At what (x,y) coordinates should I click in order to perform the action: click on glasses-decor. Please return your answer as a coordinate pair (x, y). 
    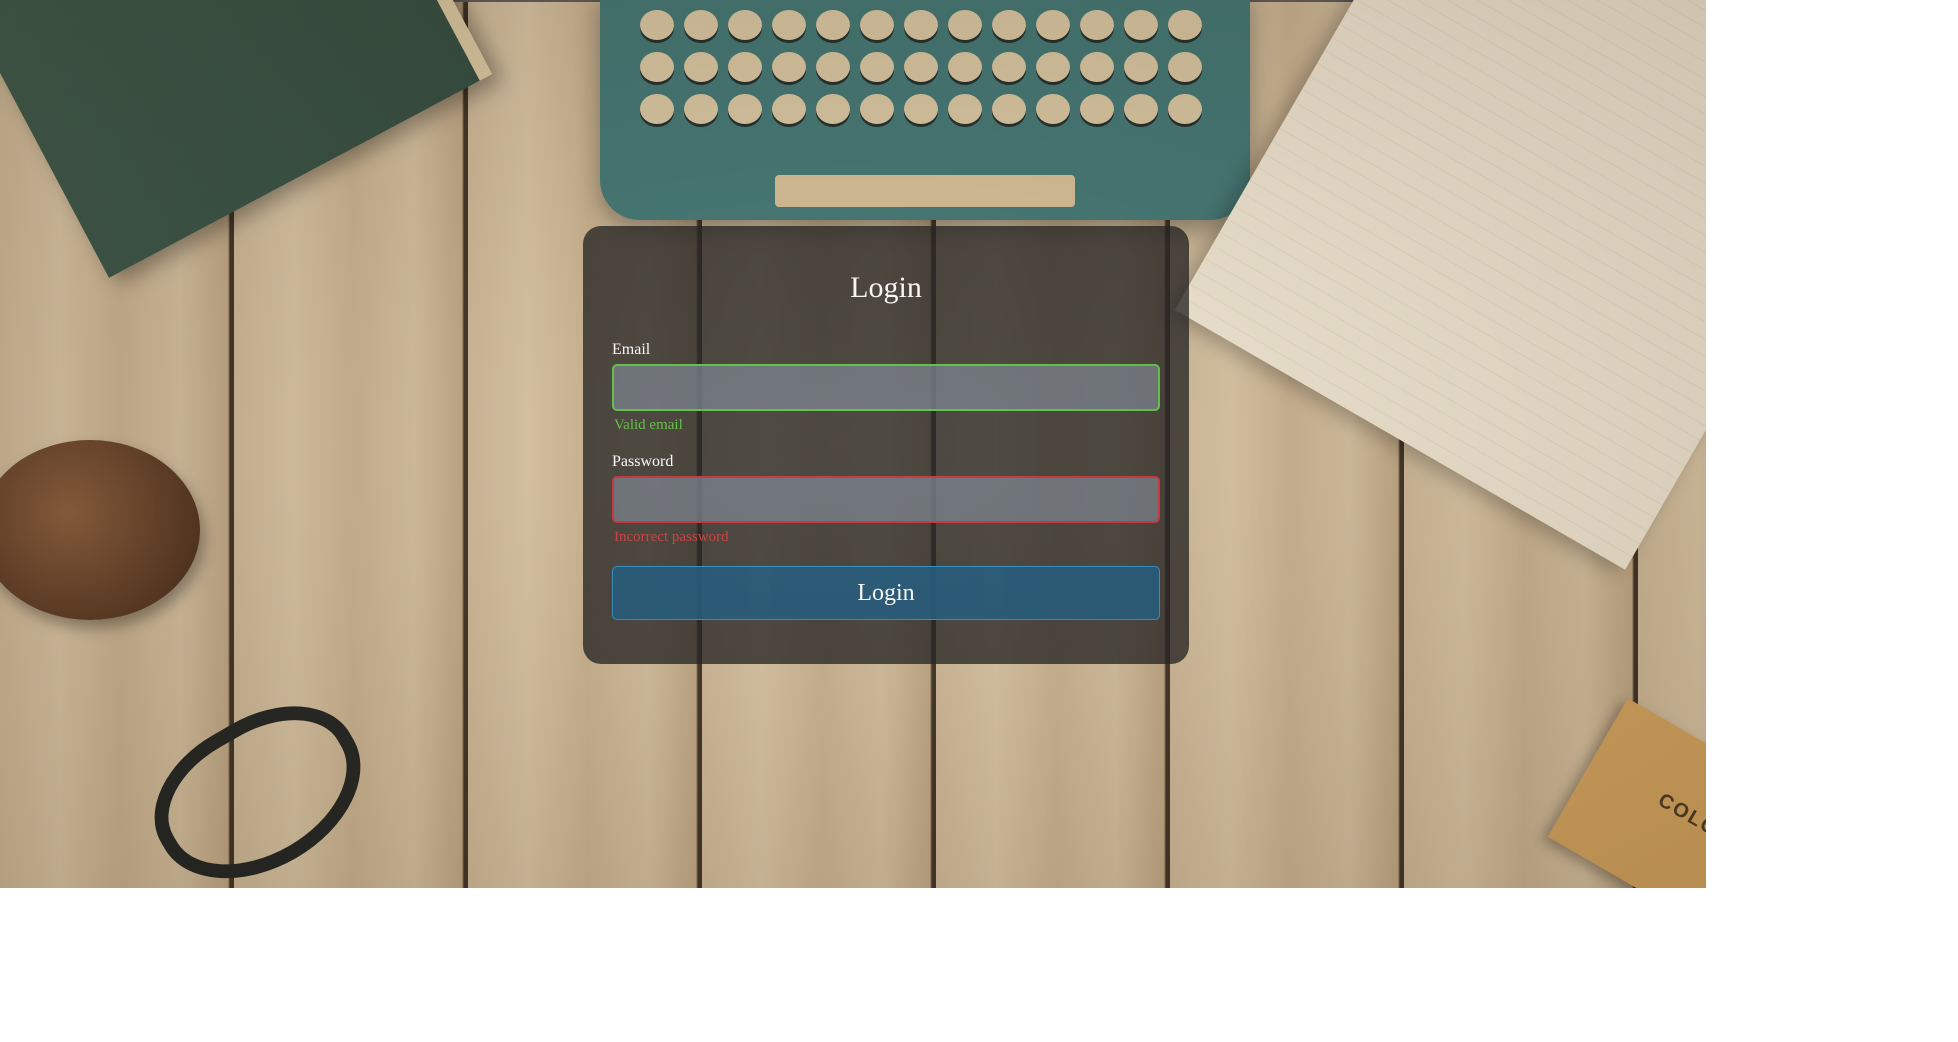
    Looking at the image, I should click on (259, 781).